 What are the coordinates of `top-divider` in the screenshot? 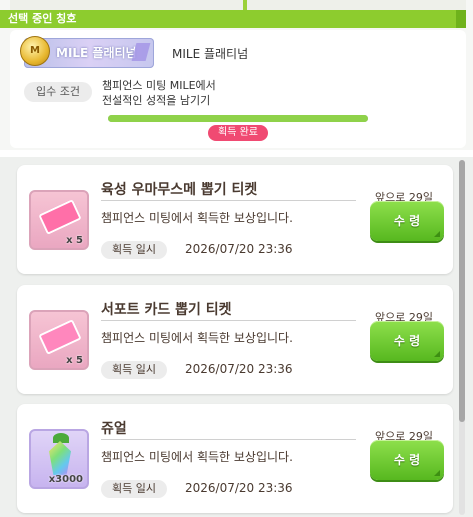 It's located at (245, 5).